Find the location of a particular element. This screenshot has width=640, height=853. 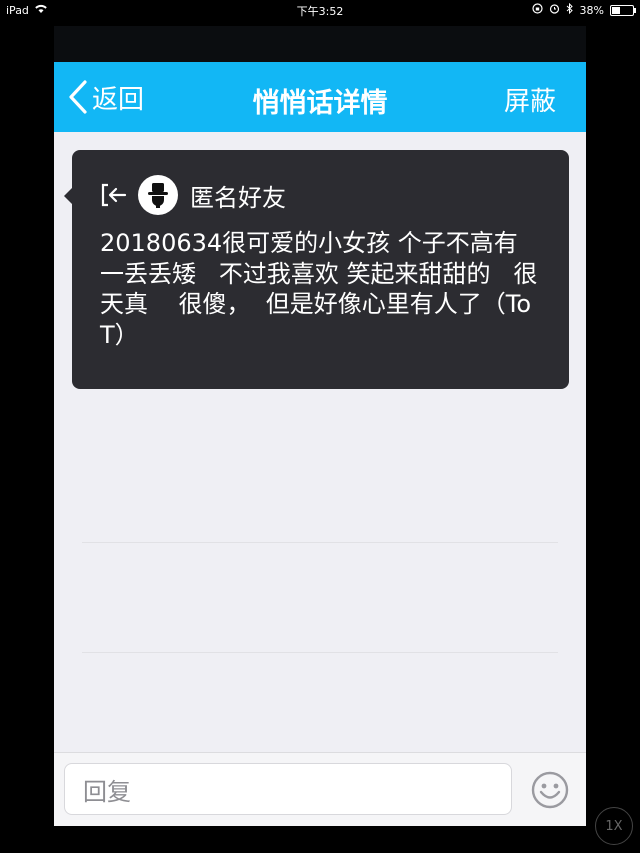

reply-input: 回复 is located at coordinates (288, 789).